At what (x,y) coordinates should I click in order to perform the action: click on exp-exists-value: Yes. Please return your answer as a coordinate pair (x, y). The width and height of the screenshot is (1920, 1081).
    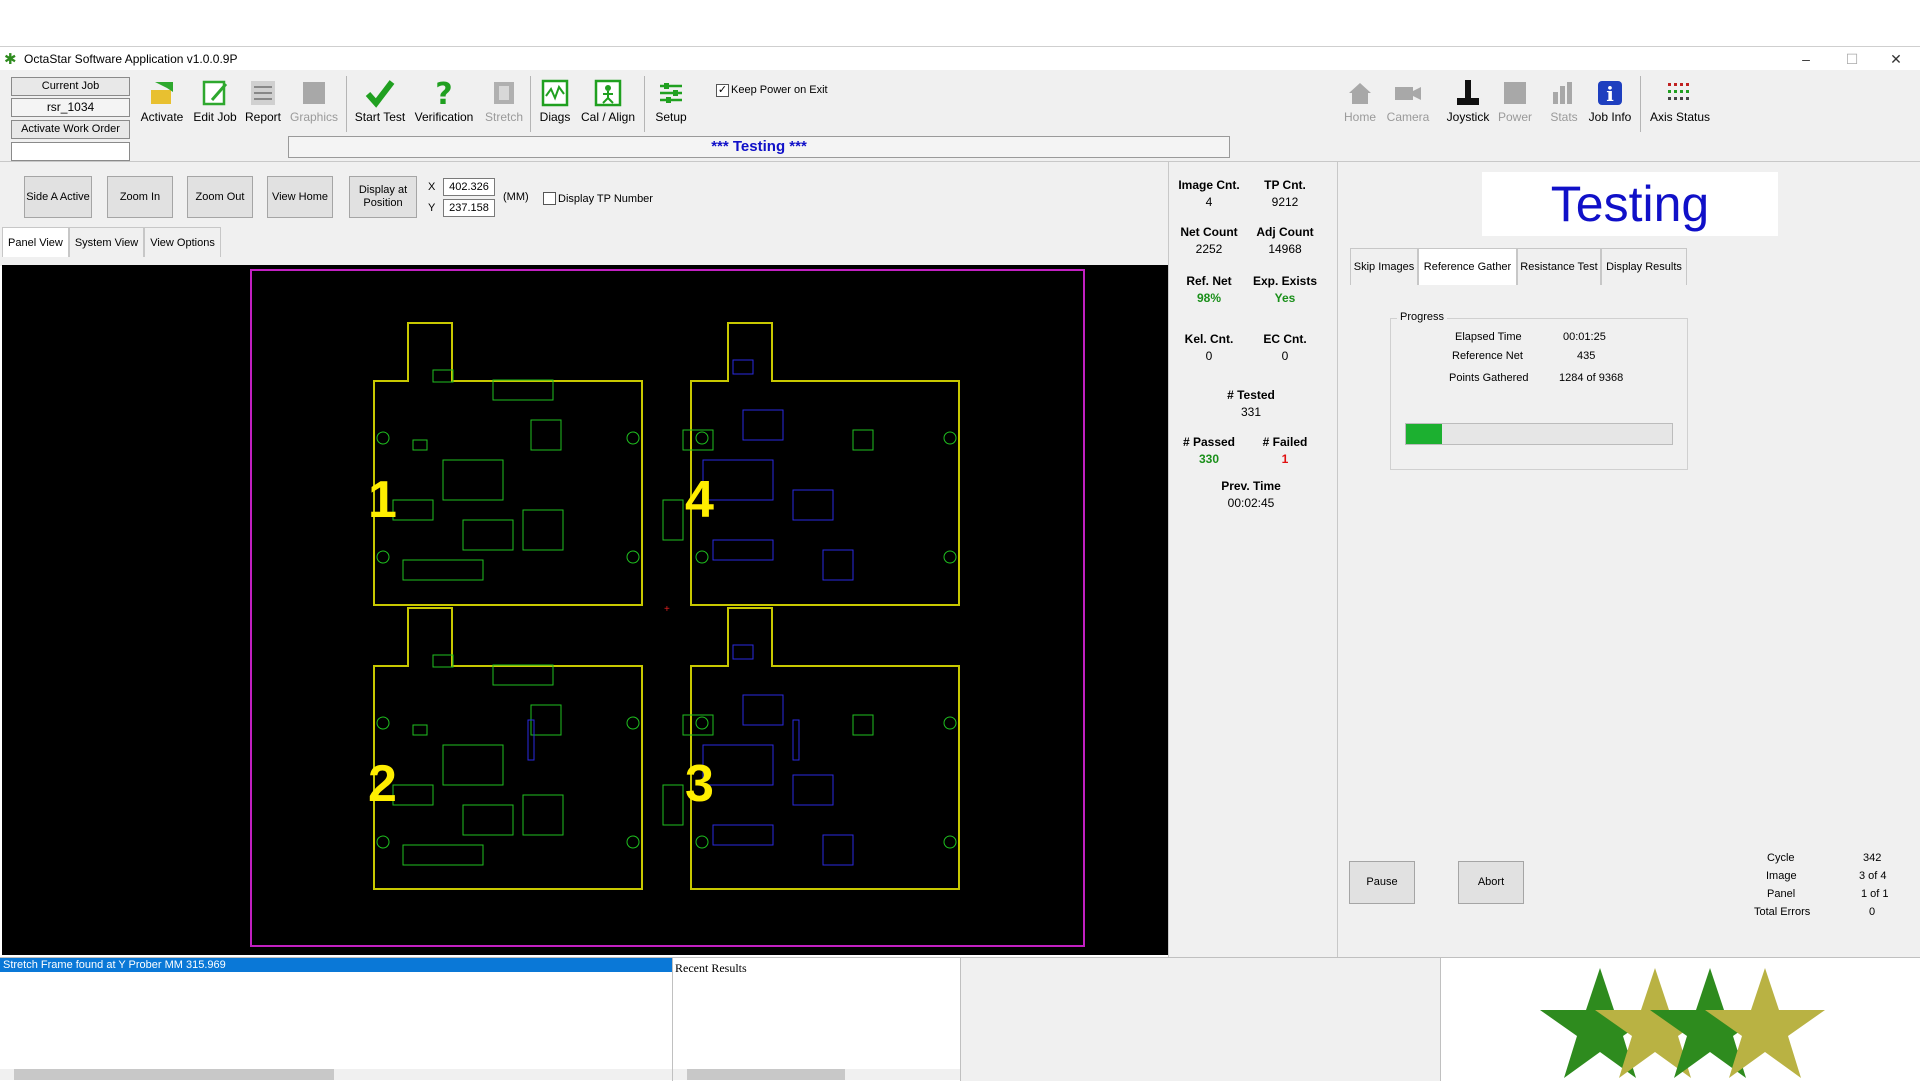
    Looking at the image, I should click on (1285, 298).